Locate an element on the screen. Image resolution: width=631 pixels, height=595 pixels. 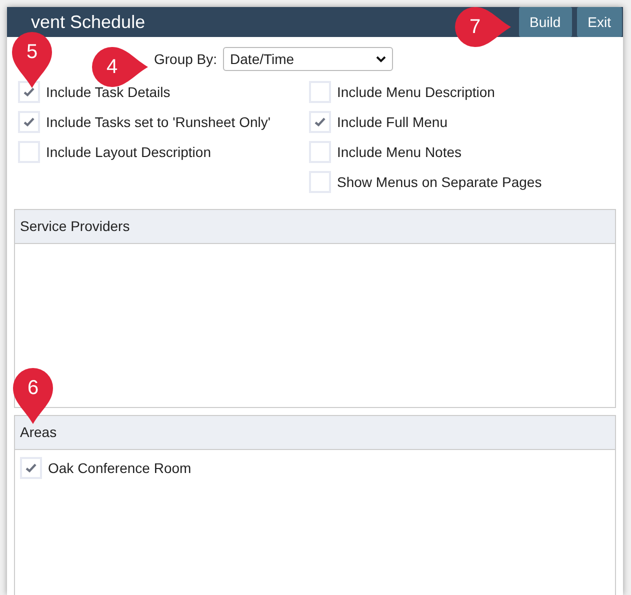
callout-badge: 6 is located at coordinates (33, 396).